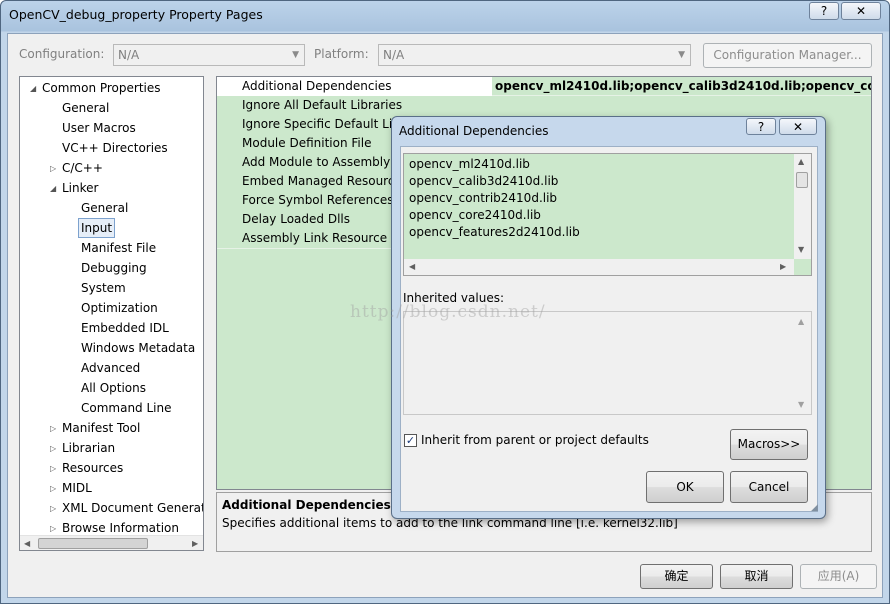 This screenshot has width=890, height=604. I want to click on tree-item: Embedded IDL, so click(125, 328).